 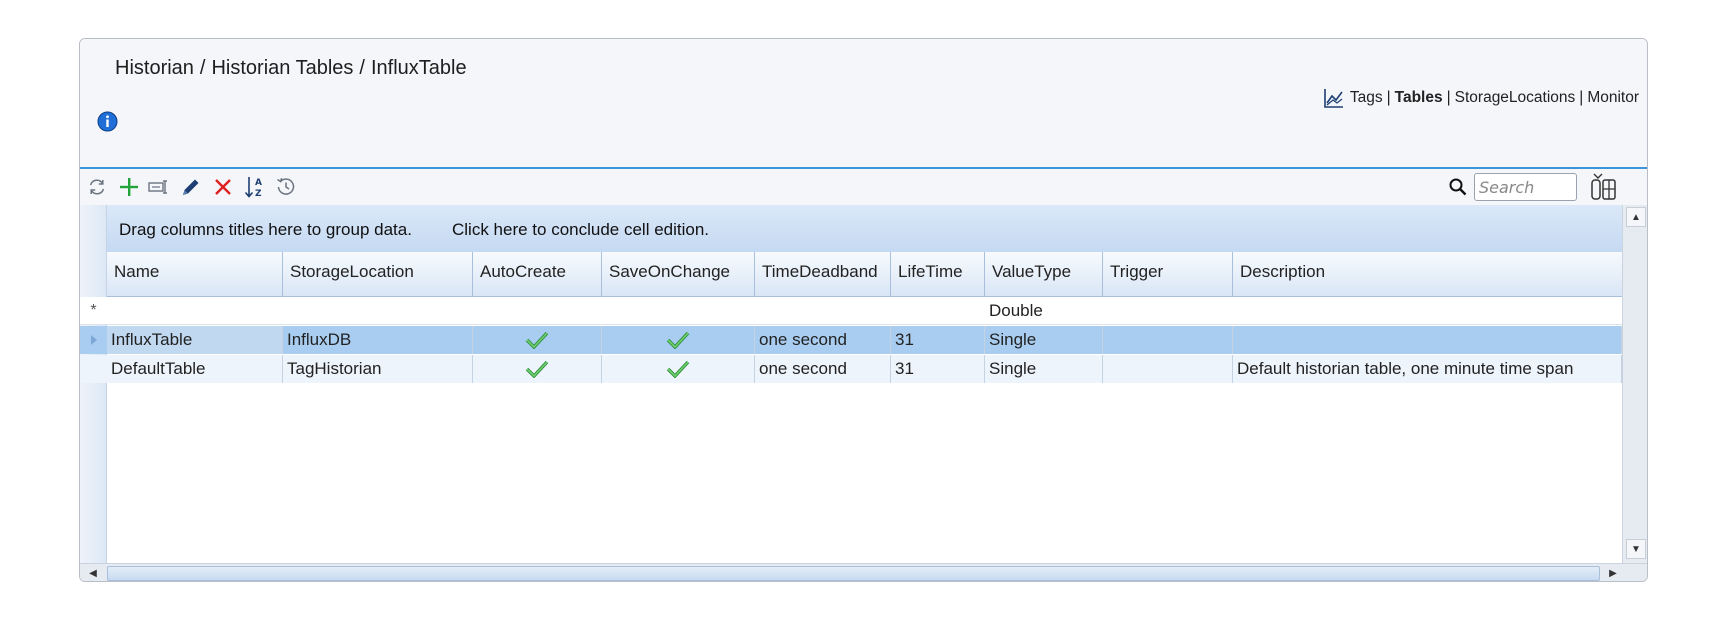 I want to click on search-box, so click(x=1512, y=187).